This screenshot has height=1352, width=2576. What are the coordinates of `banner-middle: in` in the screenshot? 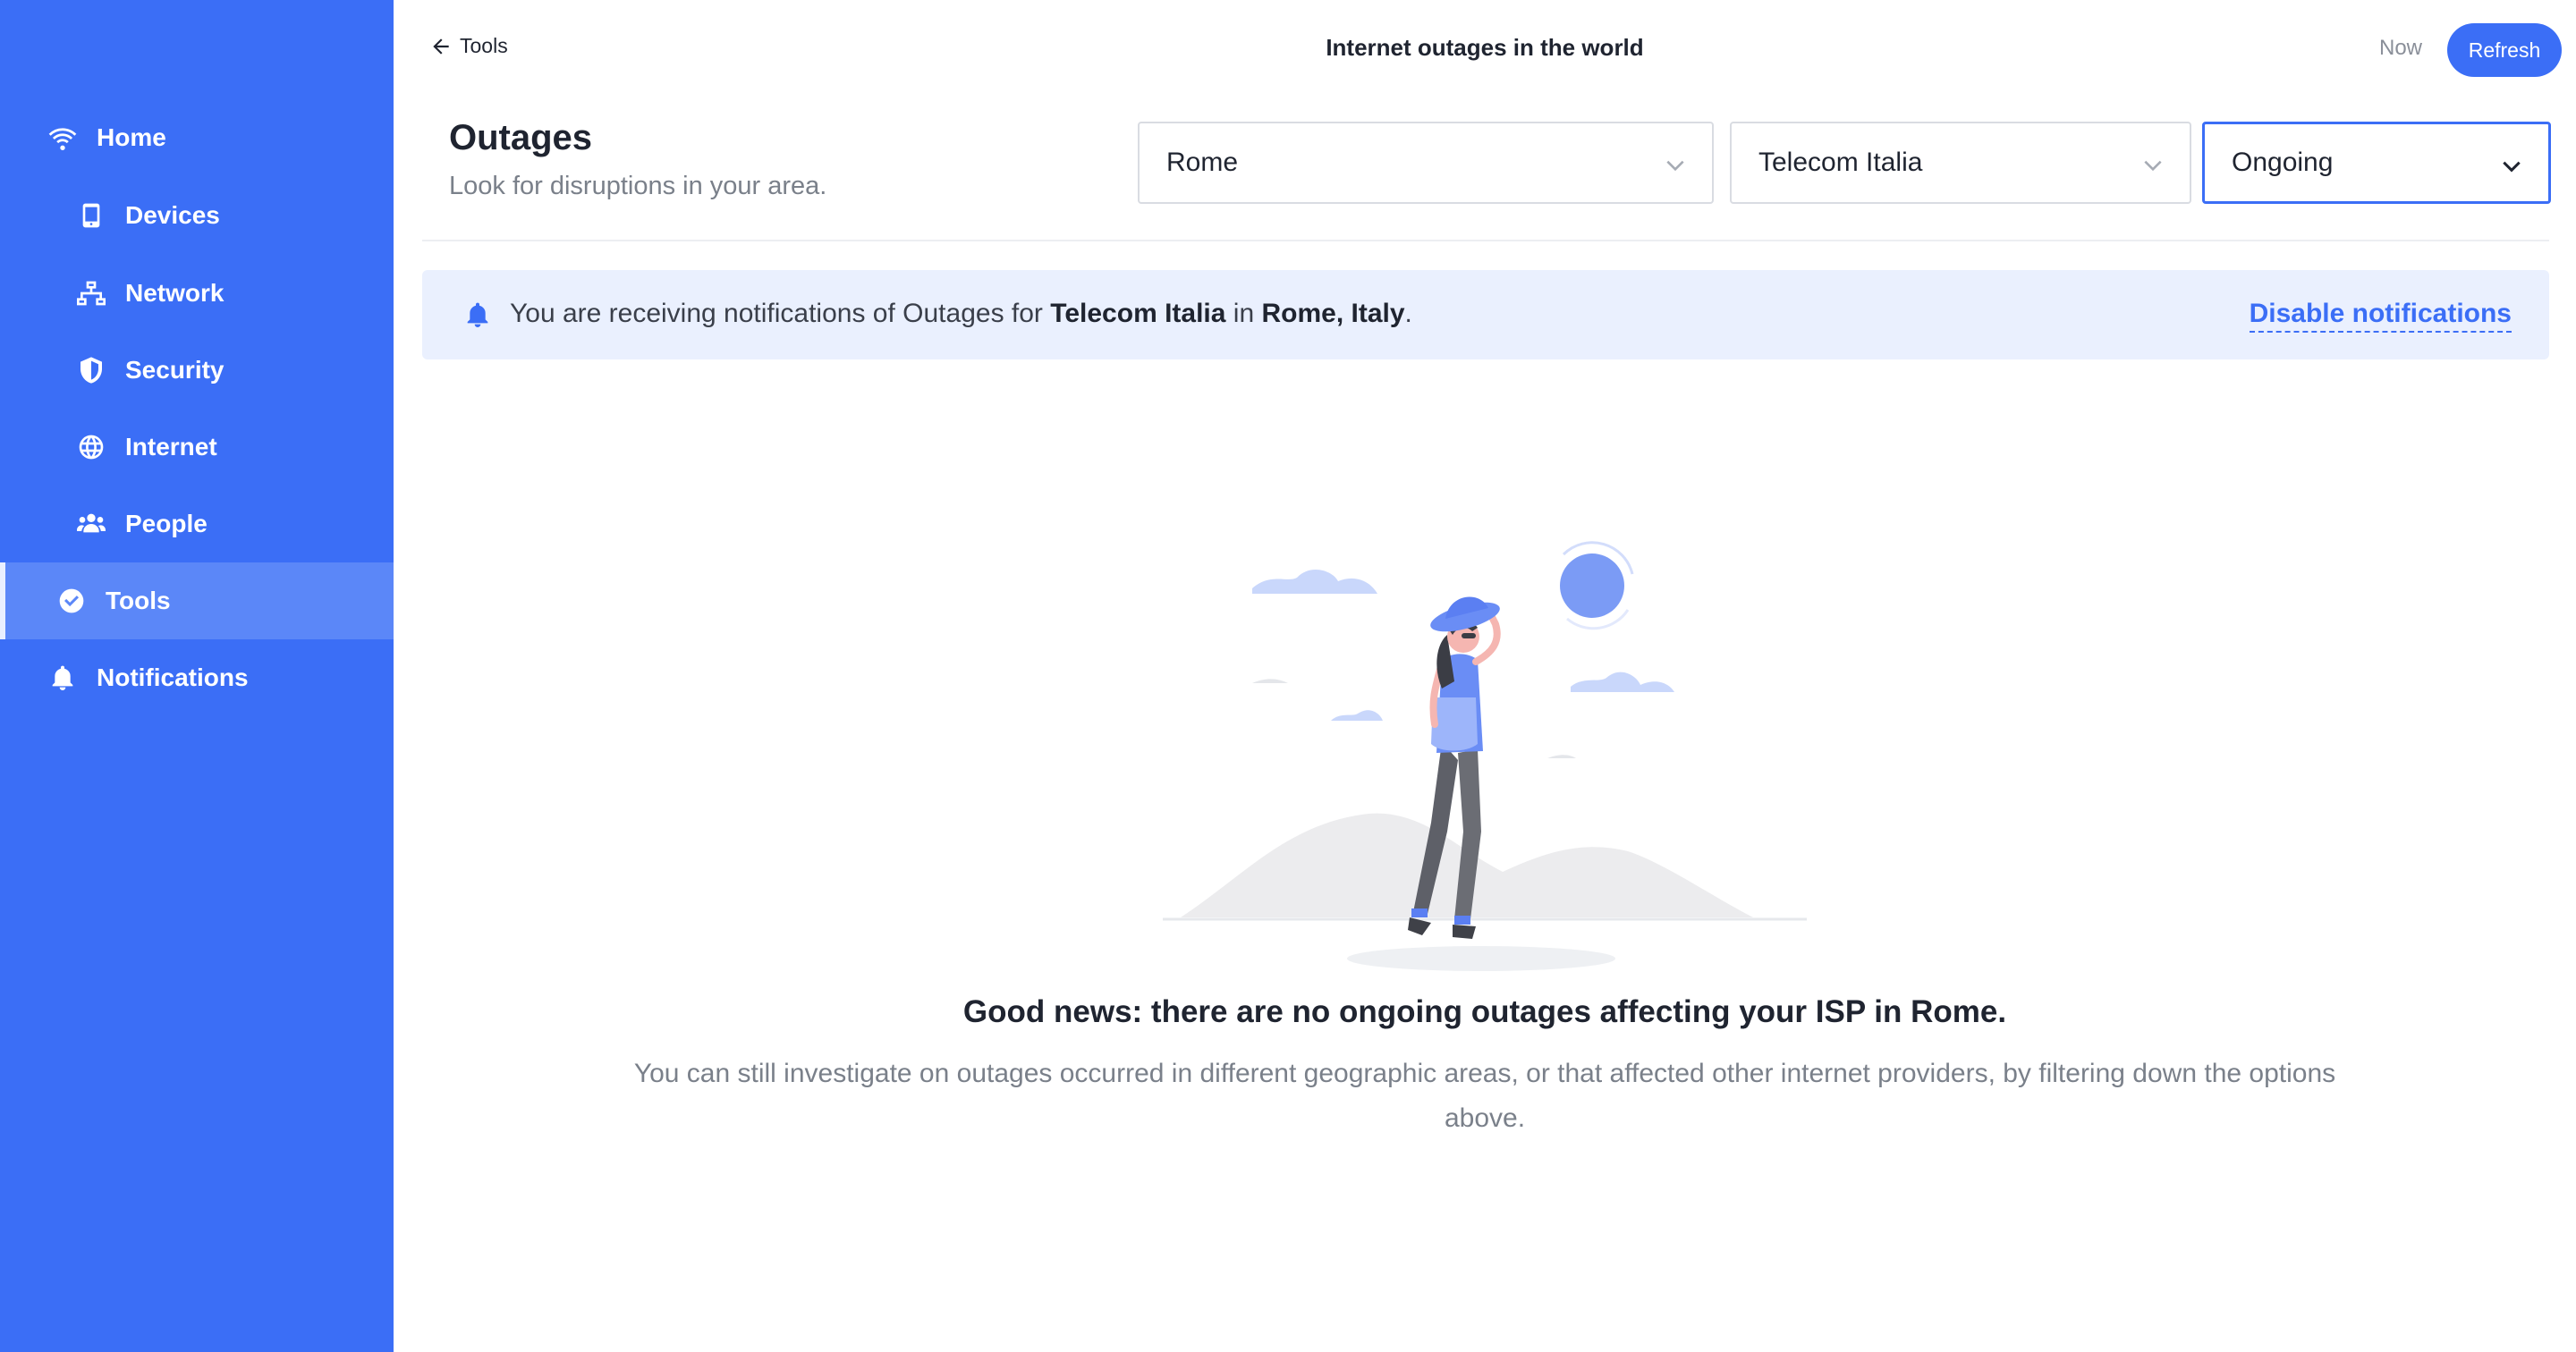 It's located at (1243, 313).